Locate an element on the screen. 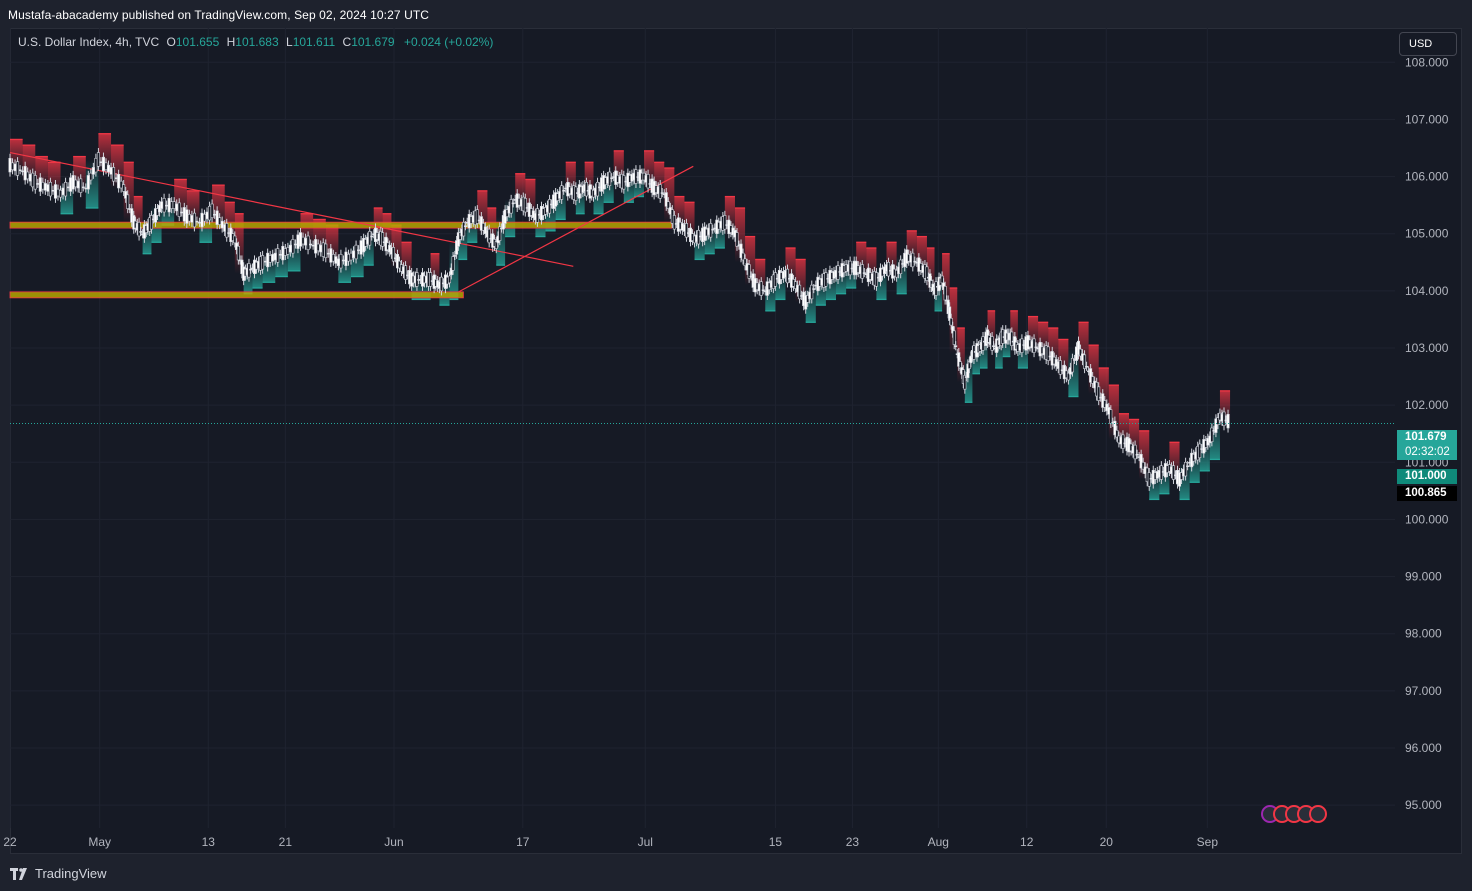 This screenshot has width=1472, height=891. x-tick-label: 22 is located at coordinates (10, 842).